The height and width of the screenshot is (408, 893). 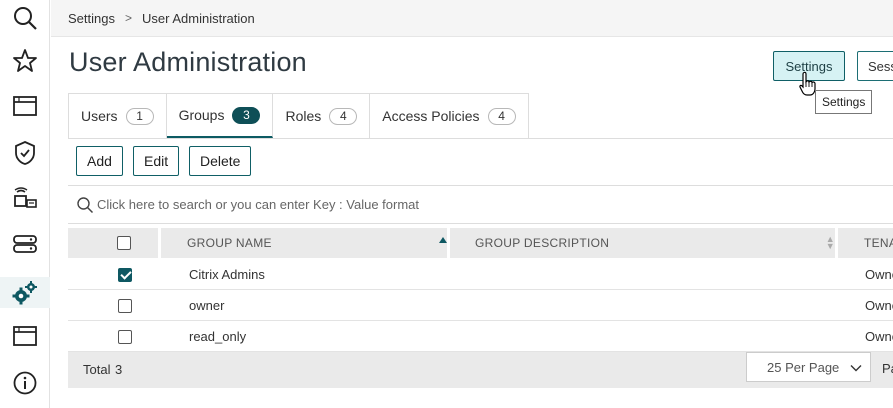 I want to click on table-footer: Total 3 25 Per Page Pa, so click(x=480, y=370).